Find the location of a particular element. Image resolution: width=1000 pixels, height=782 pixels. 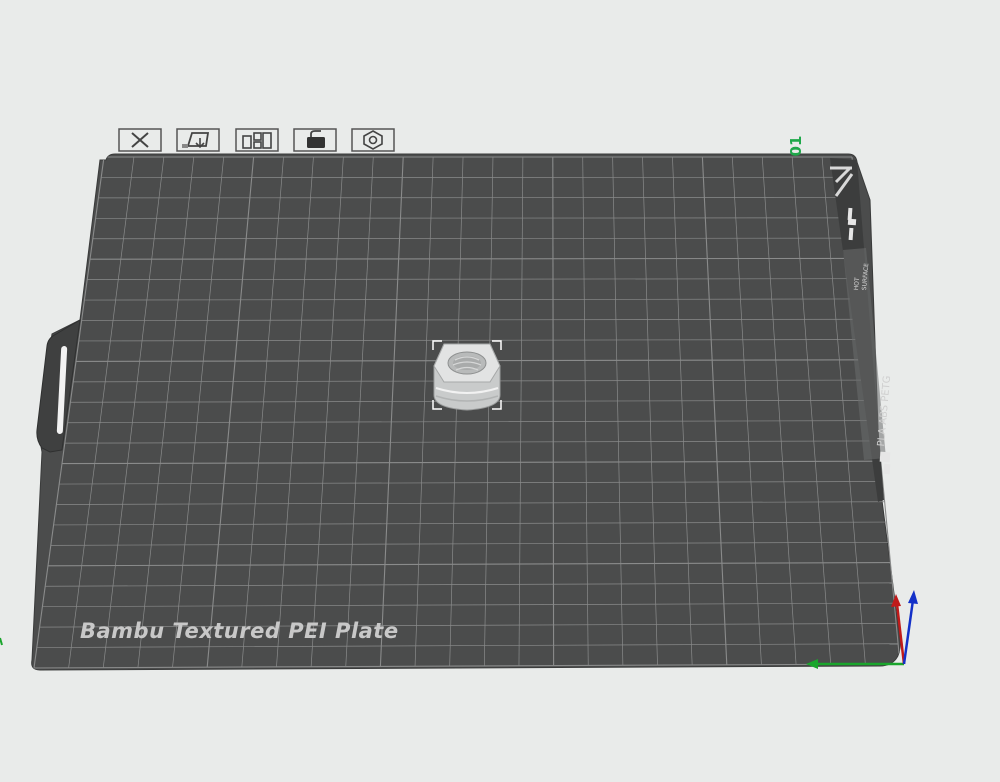

plate-settings-button is located at coordinates (373, 140).